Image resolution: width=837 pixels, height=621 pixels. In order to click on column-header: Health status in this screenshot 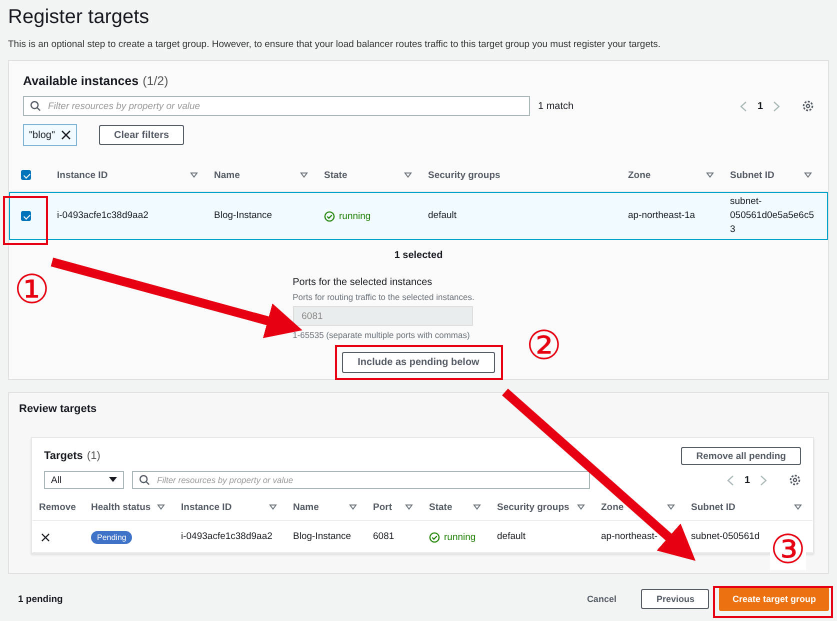, I will do `click(121, 507)`.